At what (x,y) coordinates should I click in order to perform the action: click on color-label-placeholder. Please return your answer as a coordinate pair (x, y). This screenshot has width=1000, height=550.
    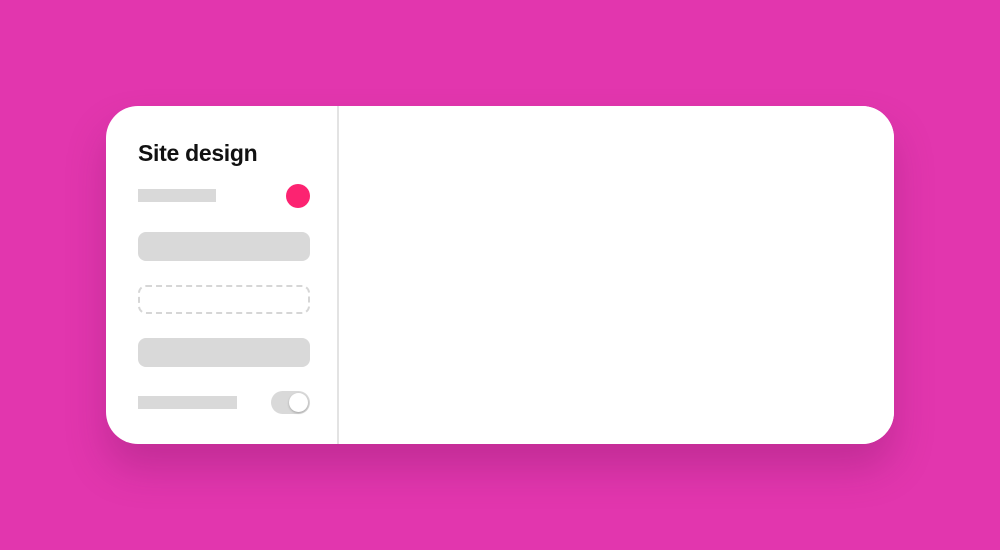
    Looking at the image, I should click on (177, 195).